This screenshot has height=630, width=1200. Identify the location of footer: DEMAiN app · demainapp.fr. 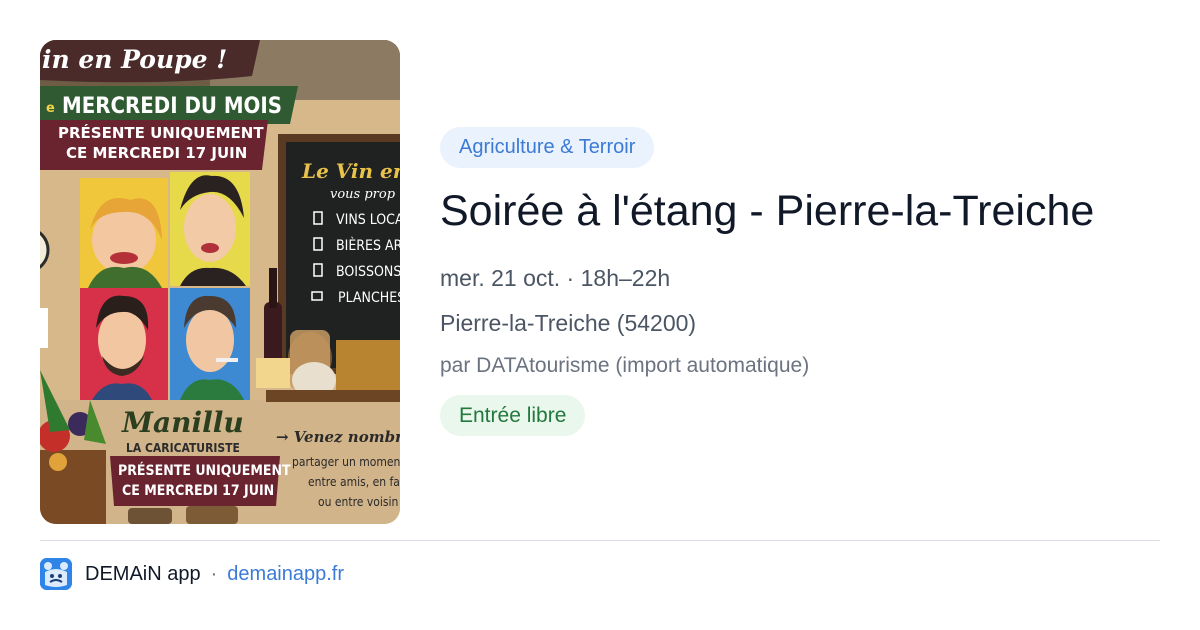
(192, 574).